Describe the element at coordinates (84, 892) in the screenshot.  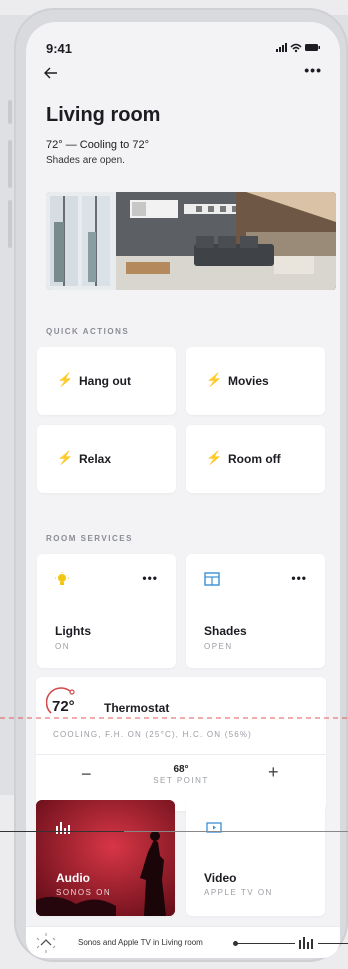
I see `media-state: SONOS ON` at that location.